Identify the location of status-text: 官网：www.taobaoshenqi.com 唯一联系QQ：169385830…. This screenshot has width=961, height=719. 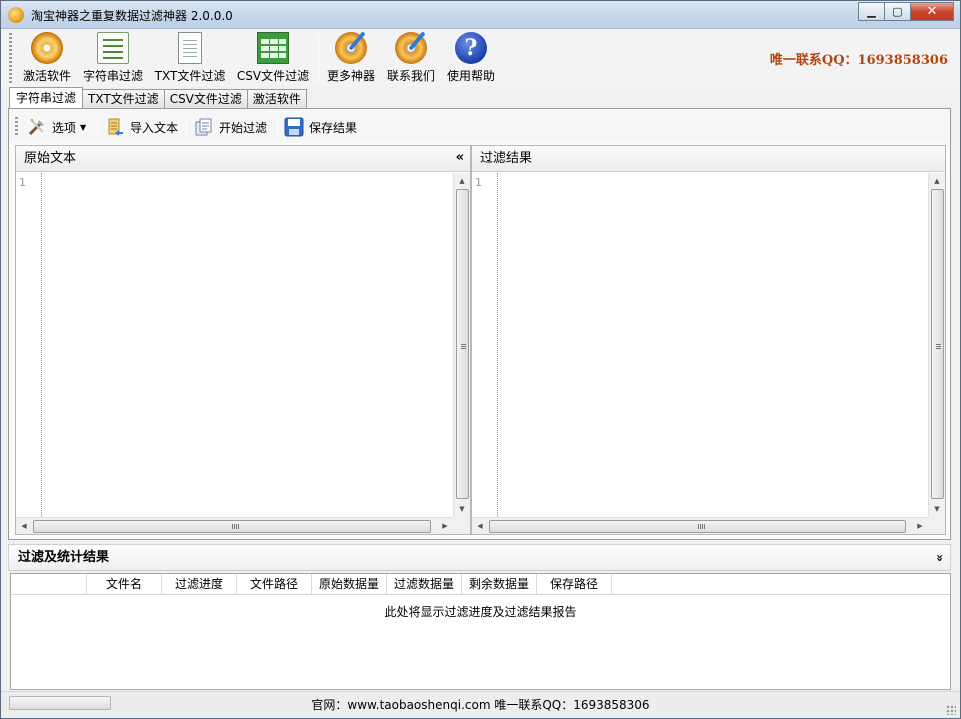
(480, 705).